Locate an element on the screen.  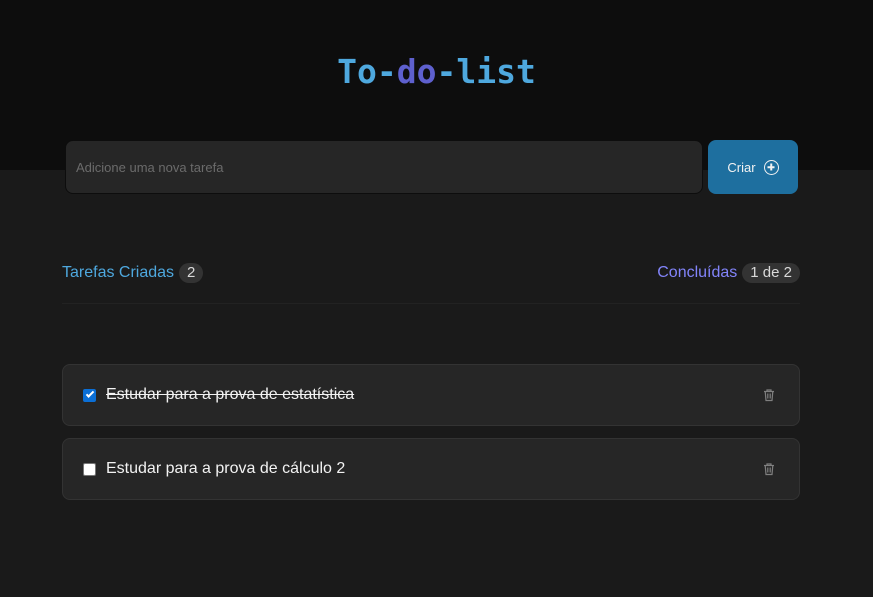
app-title: To-do-list is located at coordinates (436, 71).